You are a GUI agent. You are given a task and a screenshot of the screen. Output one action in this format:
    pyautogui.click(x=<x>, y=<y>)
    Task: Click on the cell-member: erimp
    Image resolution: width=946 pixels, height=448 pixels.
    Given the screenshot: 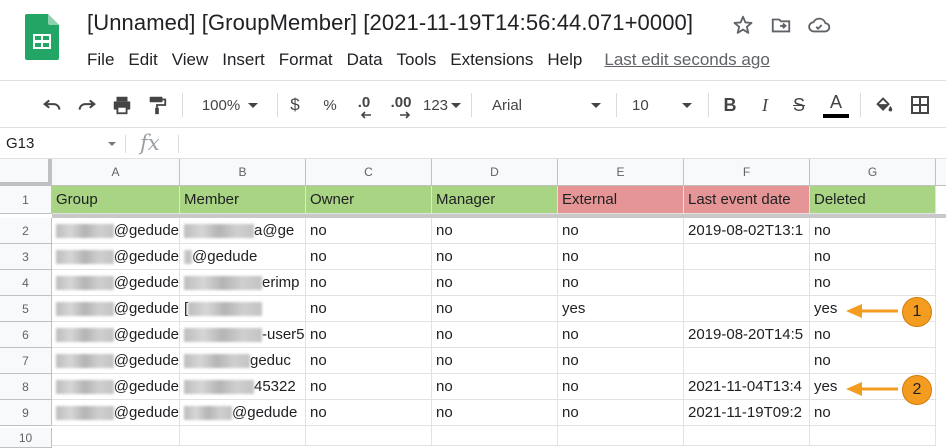 What is the action you would take?
    pyautogui.click(x=243, y=283)
    